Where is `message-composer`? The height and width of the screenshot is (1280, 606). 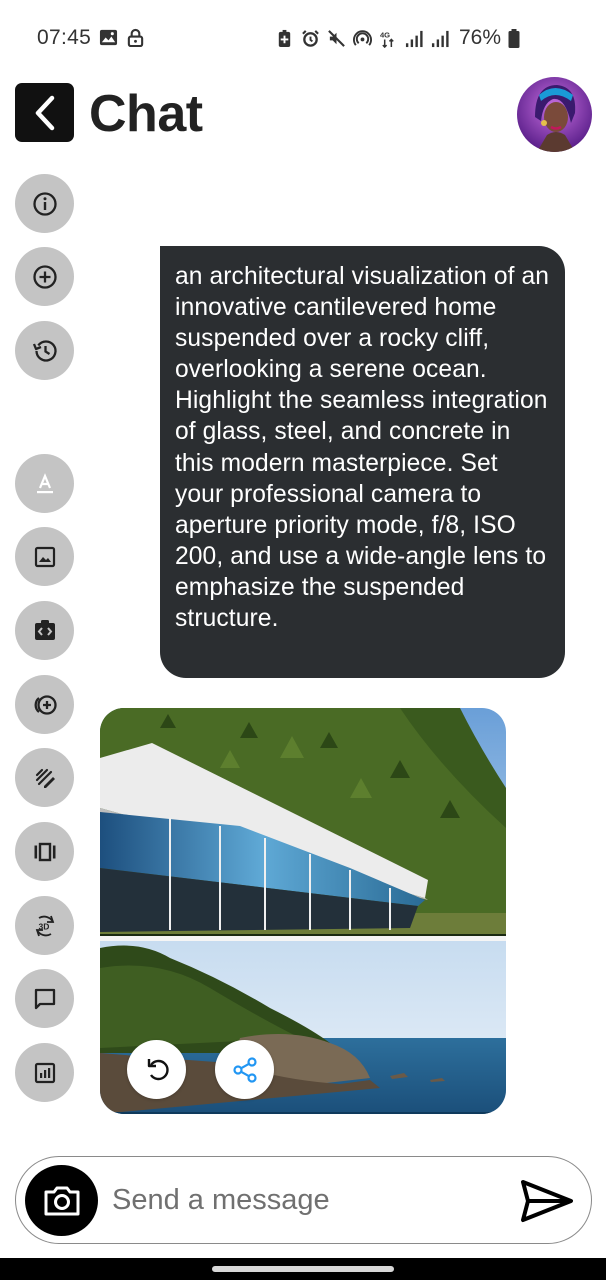
message-composer is located at coordinates (303, 1200).